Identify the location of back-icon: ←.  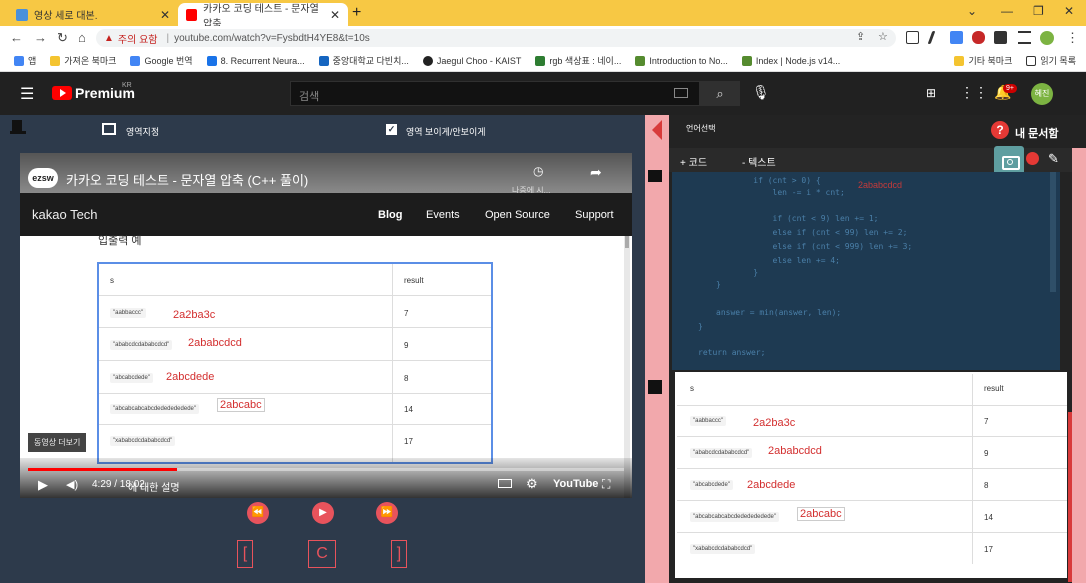
(16, 37).